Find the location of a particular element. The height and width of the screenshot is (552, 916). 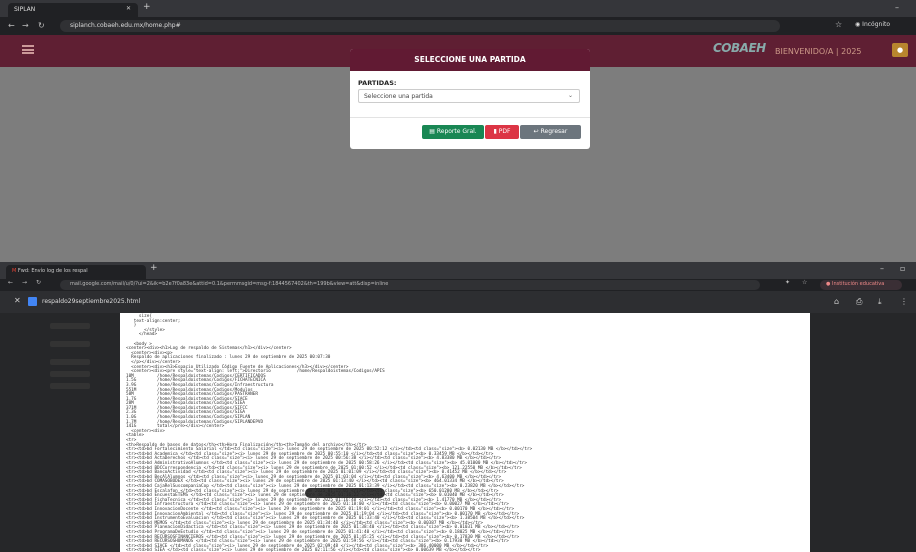

gmail-sidebar-dimmed is located at coordinates (60, 432).